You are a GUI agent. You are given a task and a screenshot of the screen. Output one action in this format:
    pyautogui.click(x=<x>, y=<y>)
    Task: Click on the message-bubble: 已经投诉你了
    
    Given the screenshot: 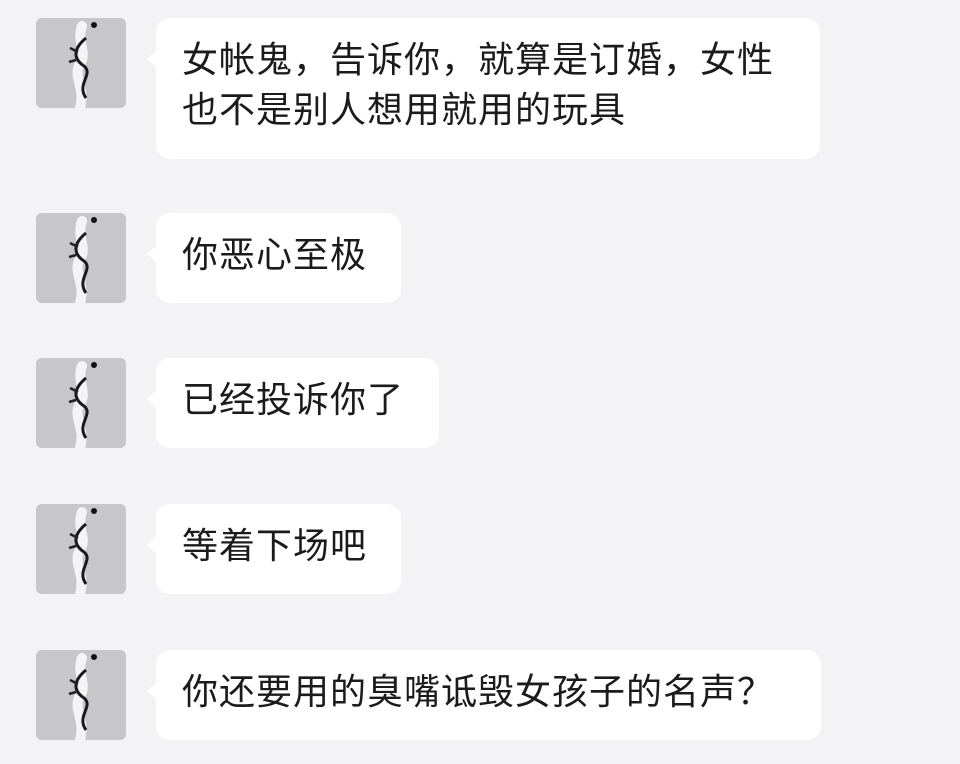 What is the action you would take?
    pyautogui.click(x=293, y=403)
    